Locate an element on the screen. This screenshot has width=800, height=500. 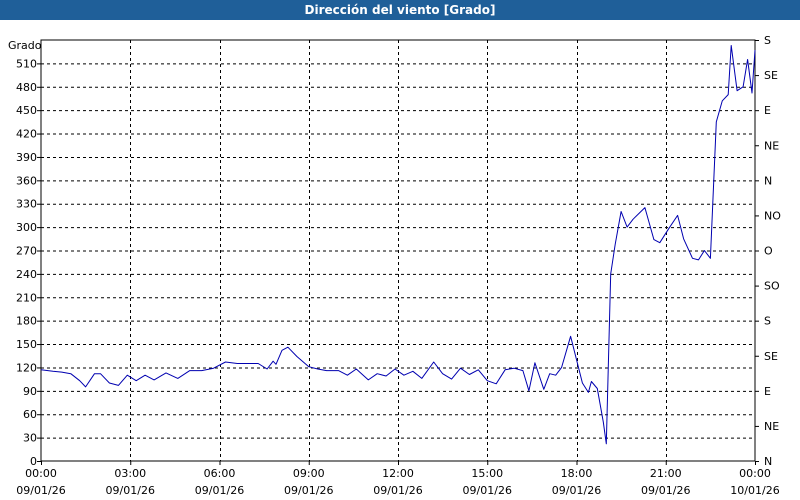
left-tick-label: 420 is located at coordinates (26, 134).